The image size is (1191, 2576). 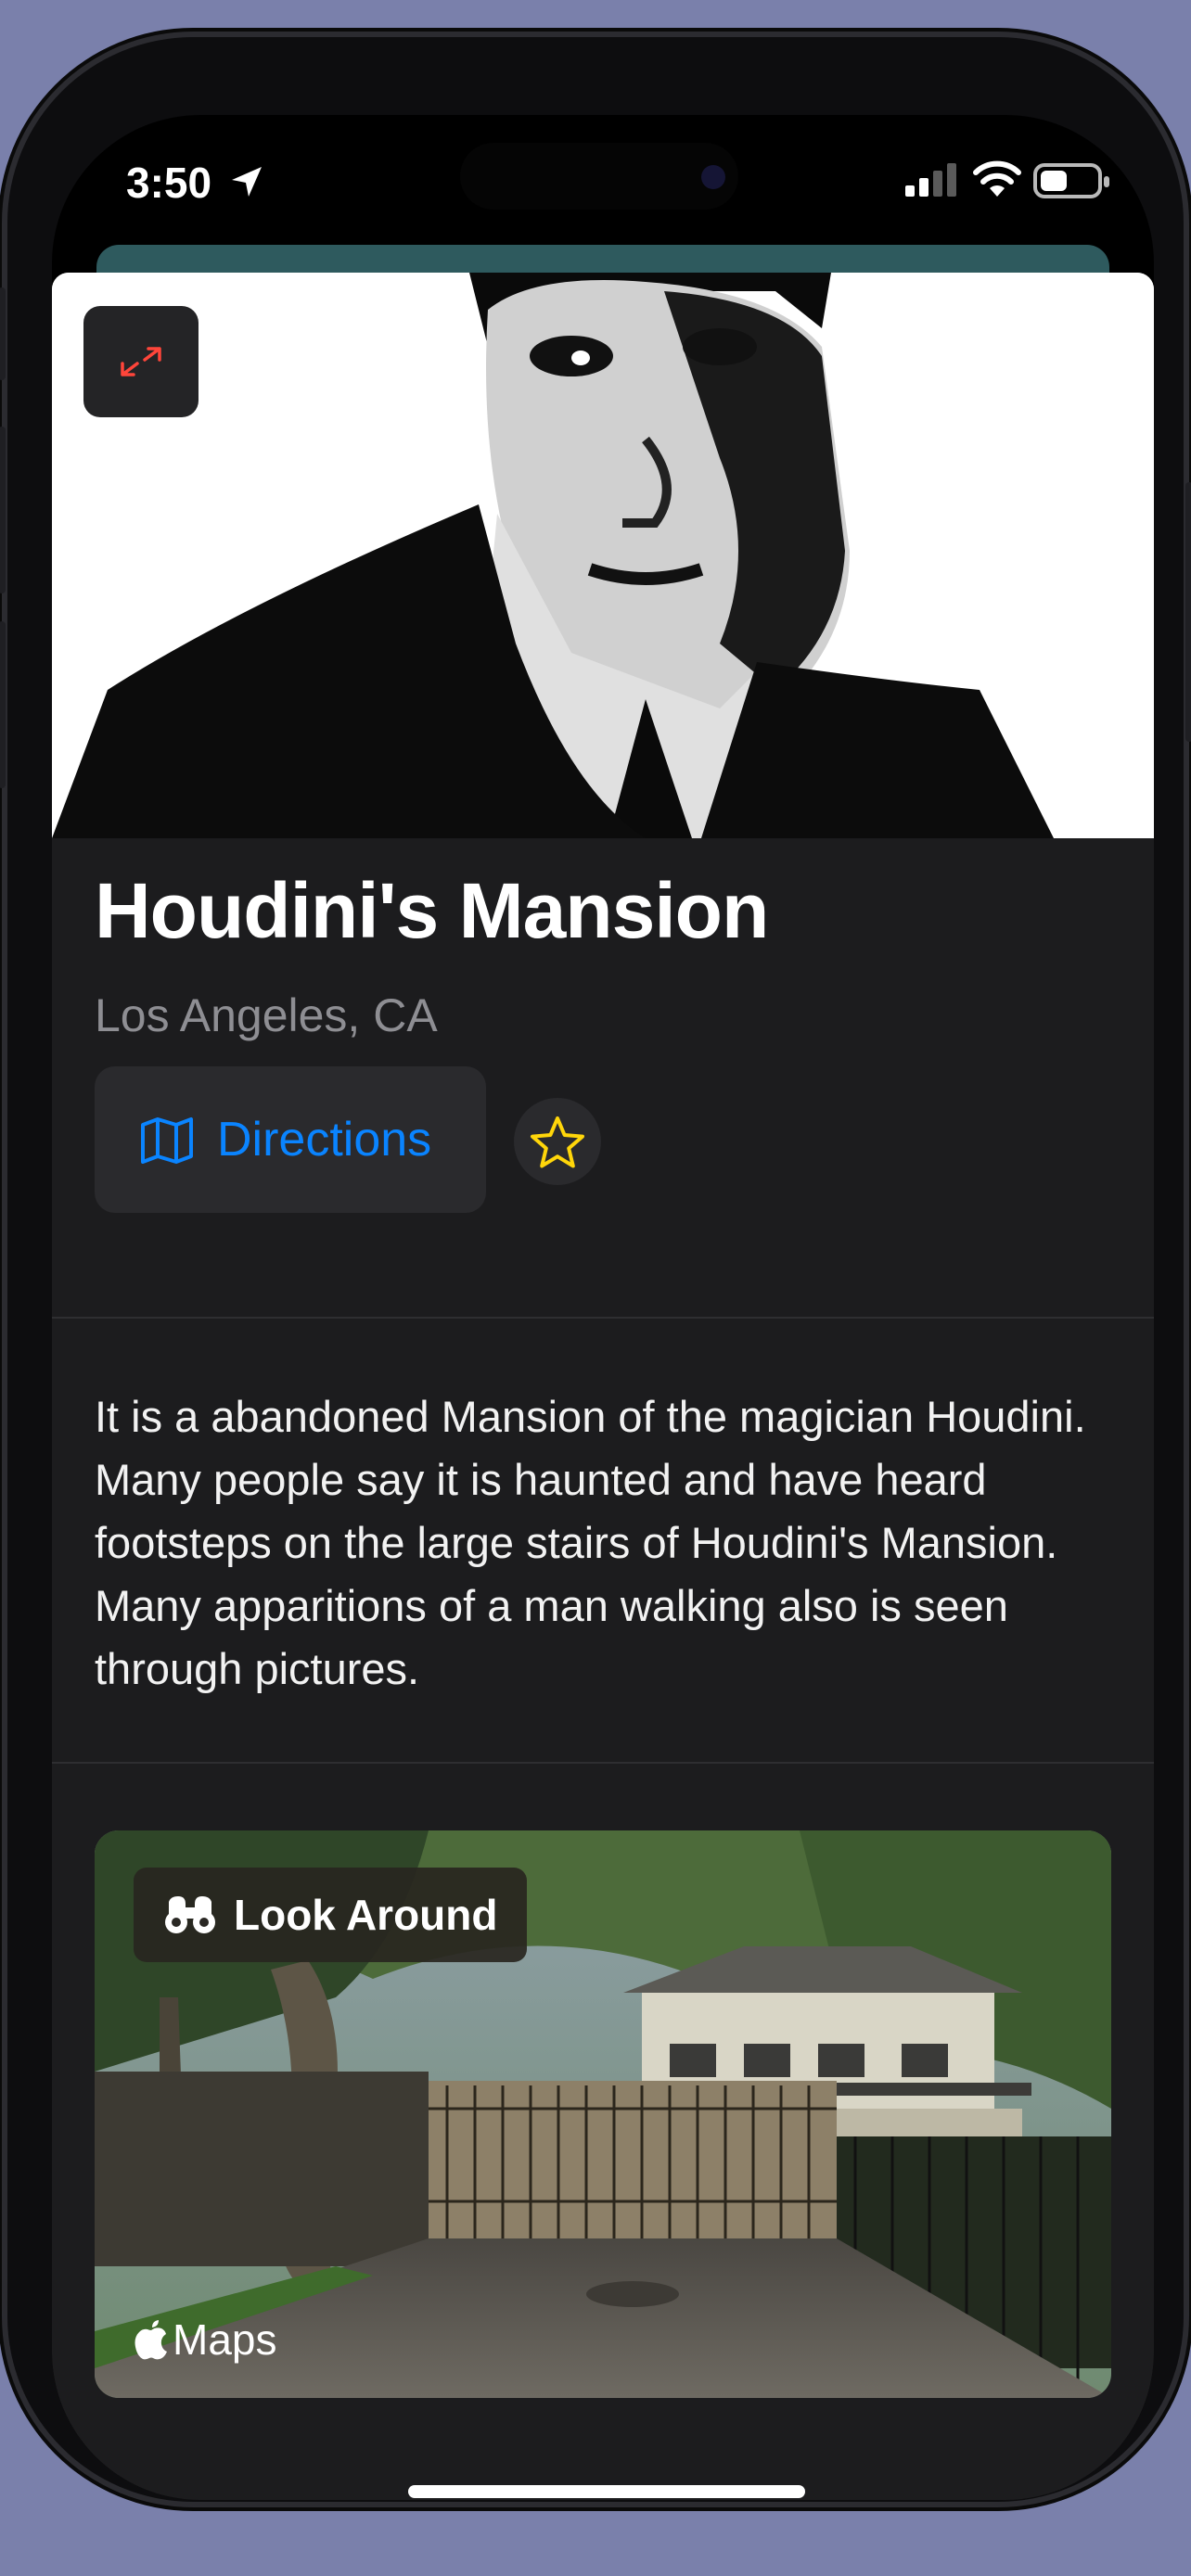 What do you see at coordinates (997, 178) in the screenshot?
I see `wifi-icon` at bounding box center [997, 178].